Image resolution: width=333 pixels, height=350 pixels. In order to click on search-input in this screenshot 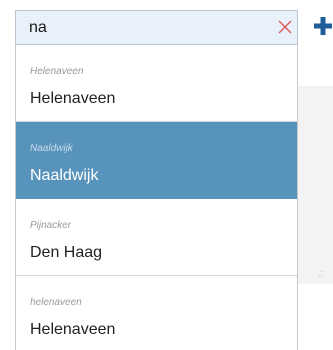, I will do `click(136, 27)`.